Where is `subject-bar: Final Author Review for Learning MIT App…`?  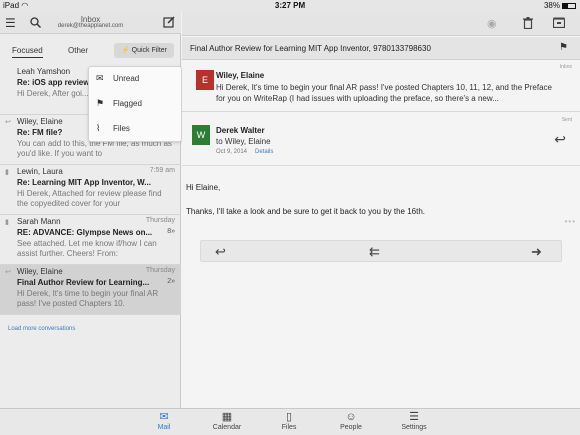 subject-bar: Final Author Review for Learning MIT App… is located at coordinates (381, 48).